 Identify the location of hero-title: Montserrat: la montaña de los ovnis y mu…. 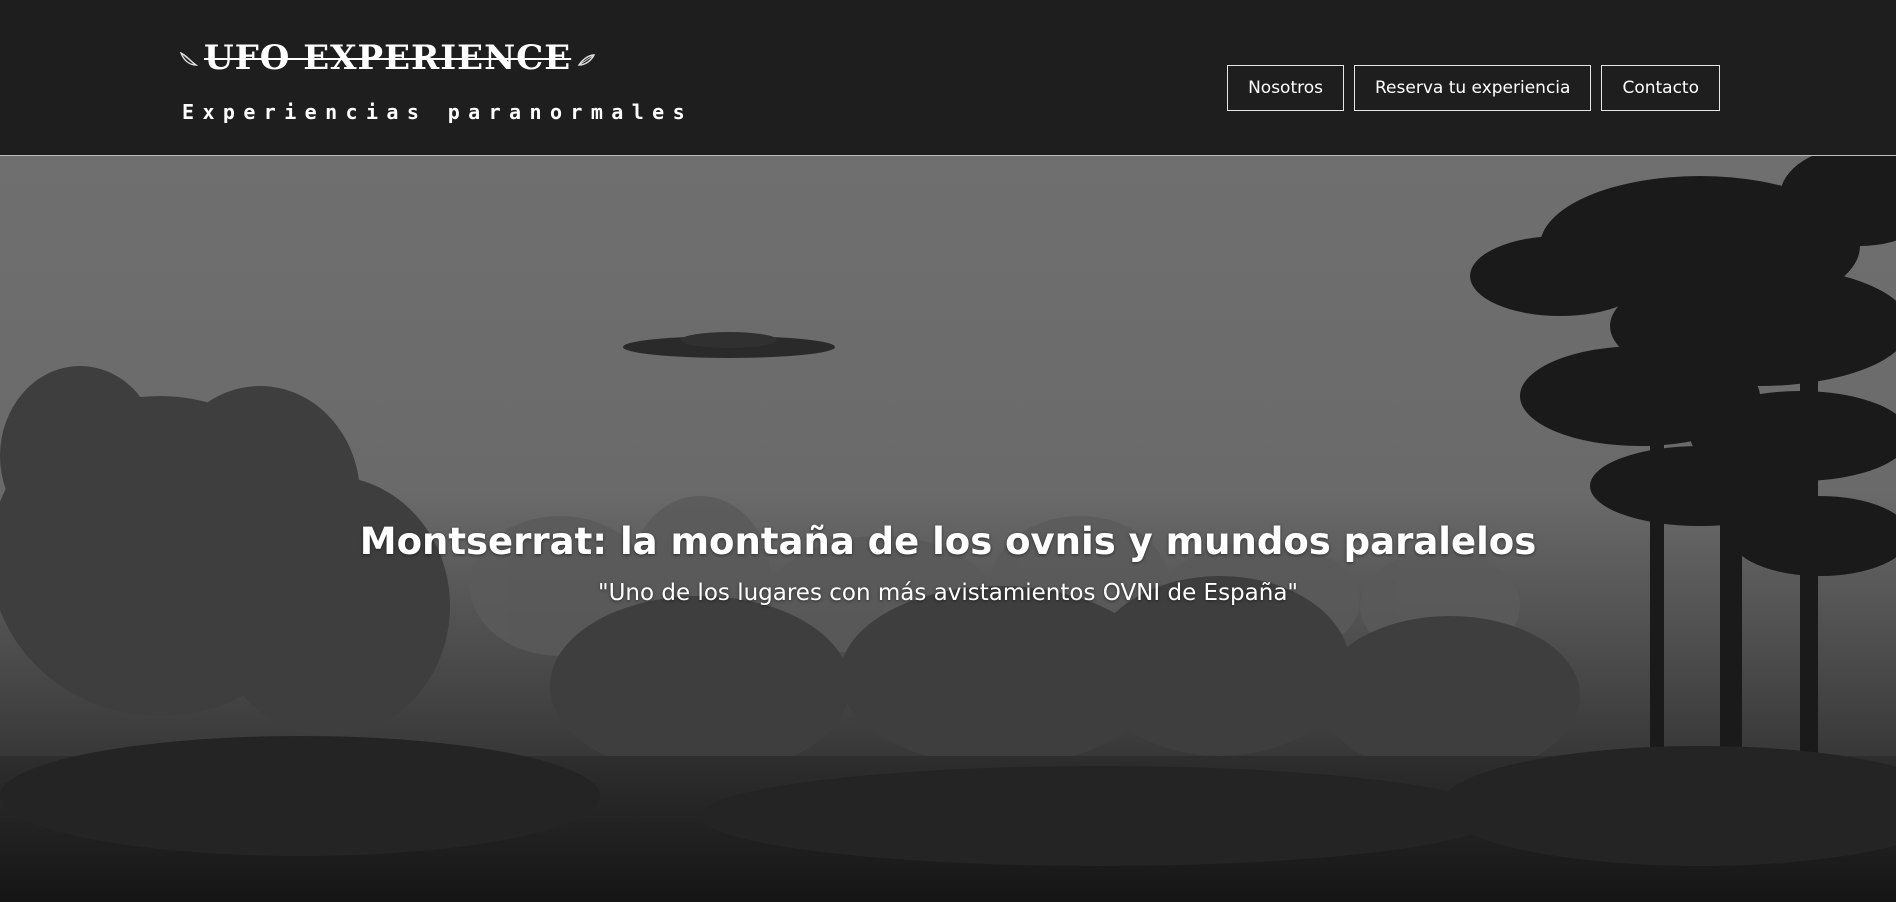
(948, 541).